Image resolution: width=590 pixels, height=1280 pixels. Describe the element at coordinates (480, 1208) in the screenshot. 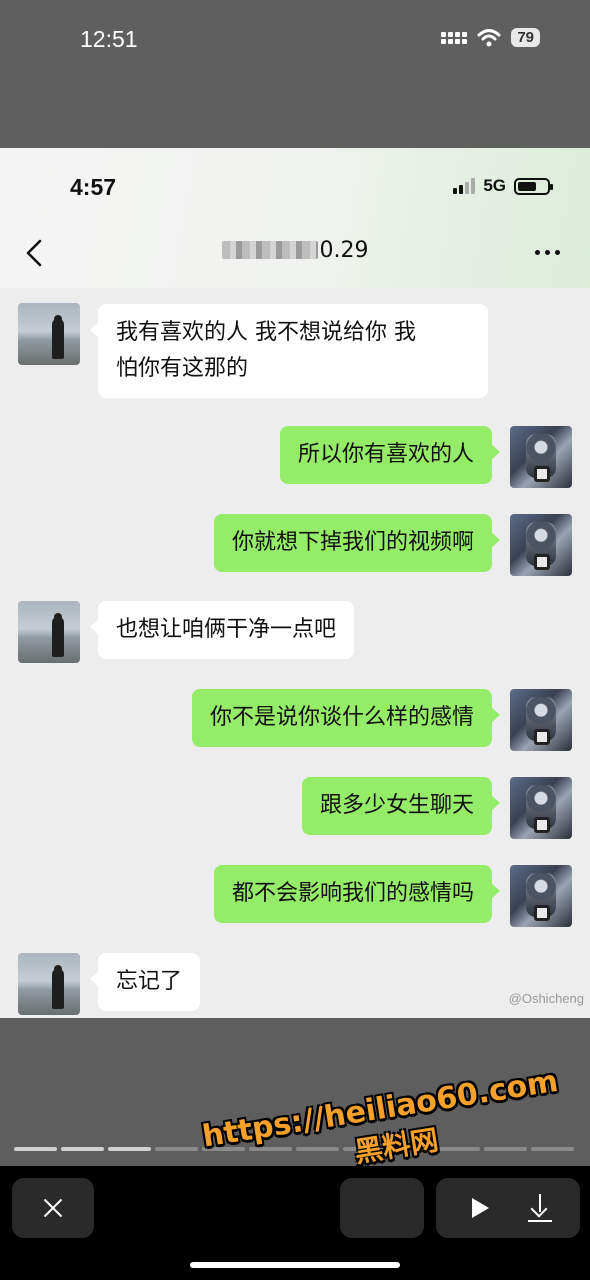

I see `play-icon` at that location.